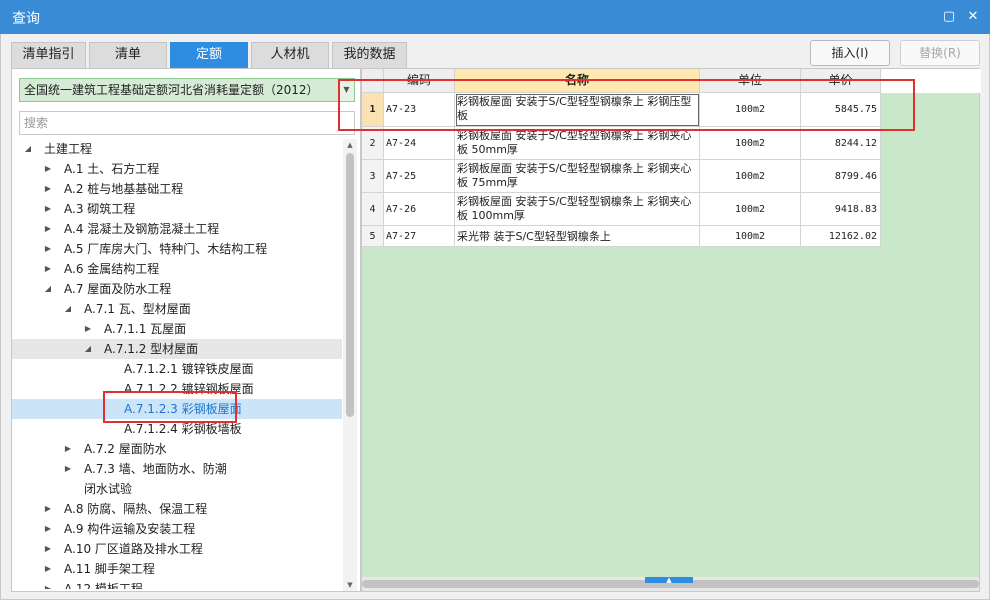  What do you see at coordinates (419, 176) in the screenshot?
I see `cell-code: A7-25` at bounding box center [419, 176].